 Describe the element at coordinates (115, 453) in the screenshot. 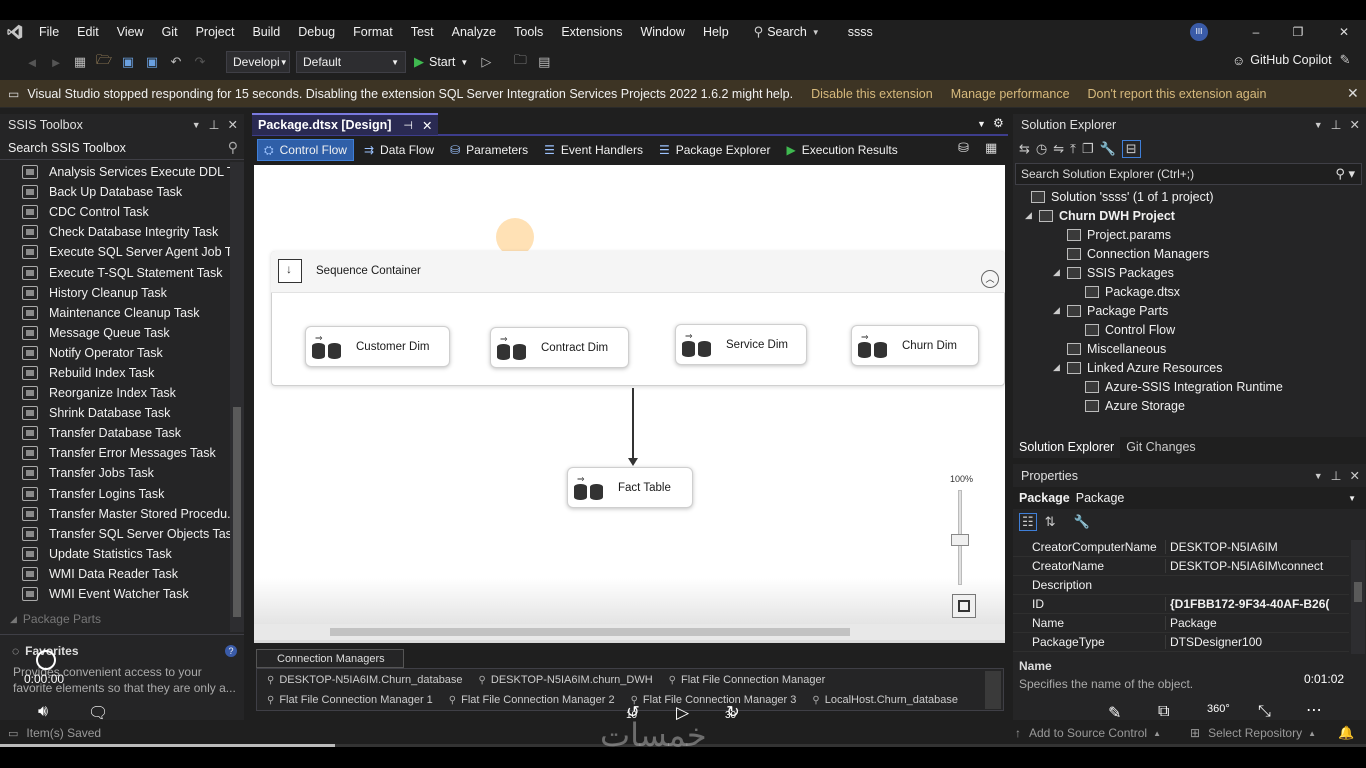

I see `toolbox-item: Transfer Error Messages Task` at that location.